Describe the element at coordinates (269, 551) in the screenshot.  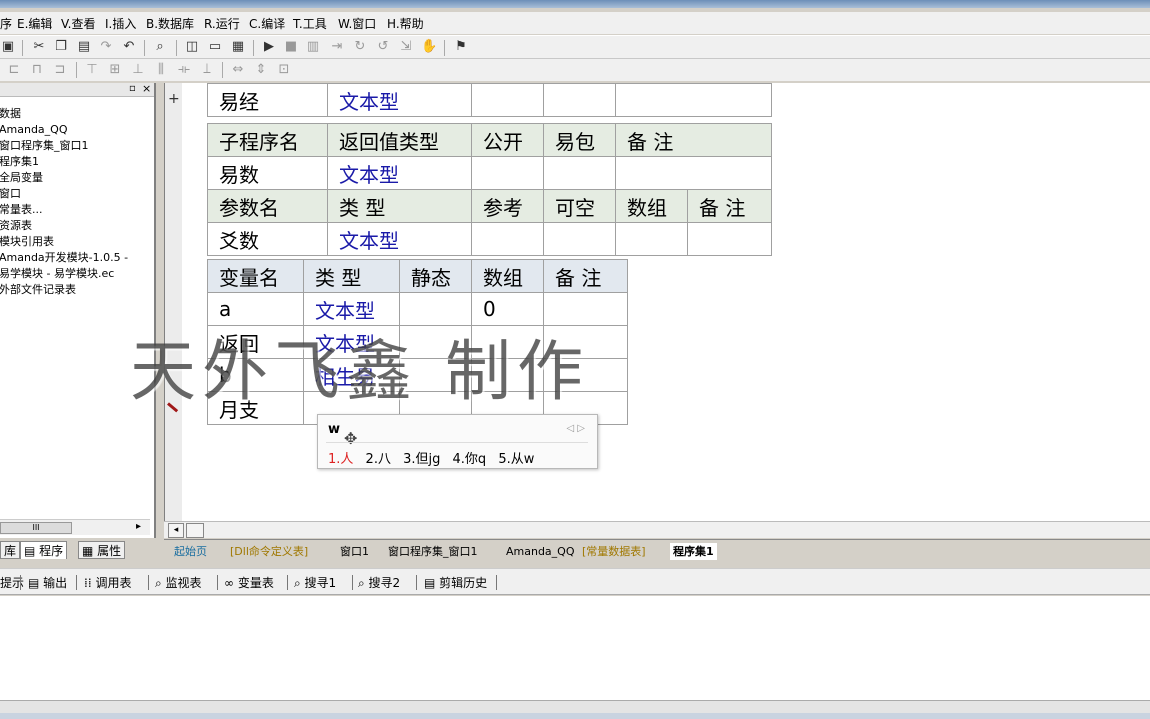
I see `doc-tab-dll: [Dll命令定义表]` at that location.